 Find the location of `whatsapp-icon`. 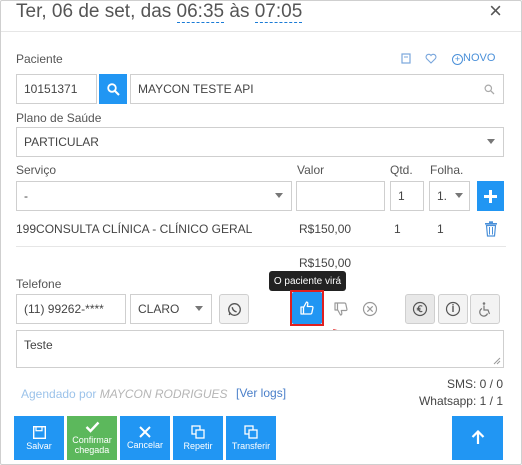

whatsapp-icon is located at coordinates (234, 309).